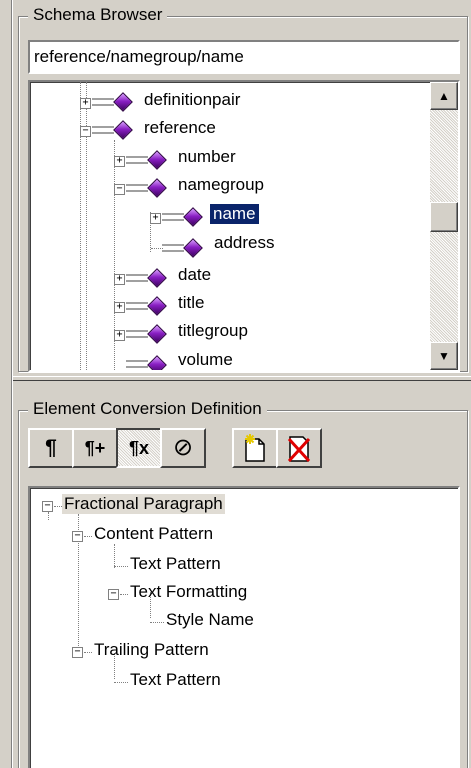 This screenshot has height=768, width=471. Describe the element at coordinates (210, 620) in the screenshot. I see `tree-node-label: Style Name` at that location.